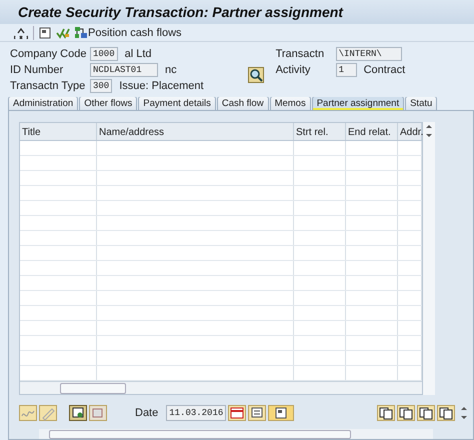 This screenshot has height=440, width=474. I want to click on field-description: Contract, so click(384, 70).